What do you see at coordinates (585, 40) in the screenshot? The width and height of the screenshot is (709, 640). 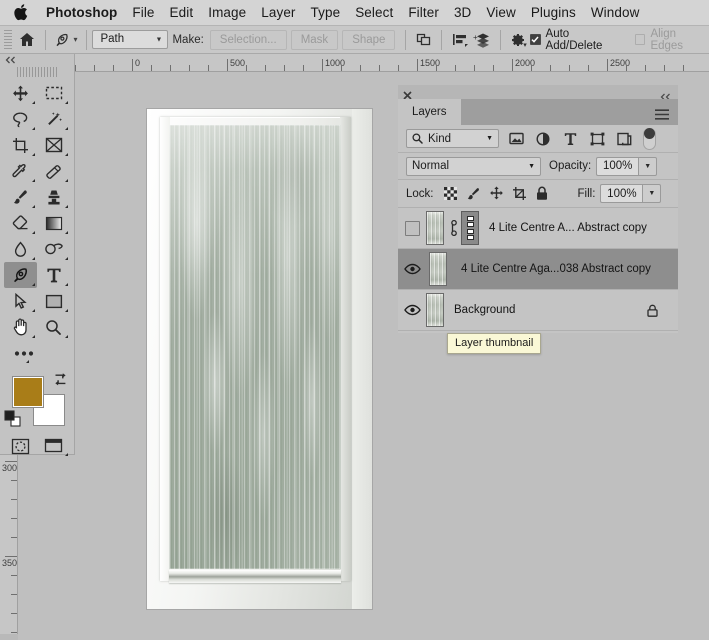 I see `auto-add-delete-label: Auto Add/Delete` at bounding box center [585, 40].